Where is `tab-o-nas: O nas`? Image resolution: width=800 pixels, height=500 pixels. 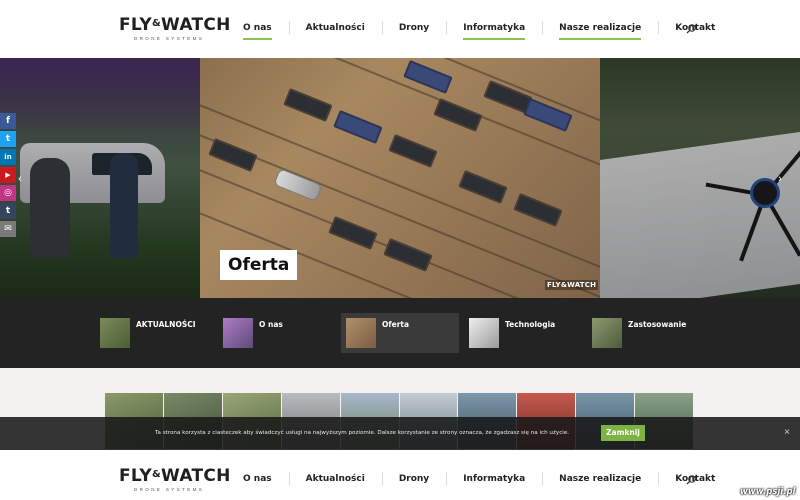
tab-o-nas: O nas is located at coordinates (277, 333).